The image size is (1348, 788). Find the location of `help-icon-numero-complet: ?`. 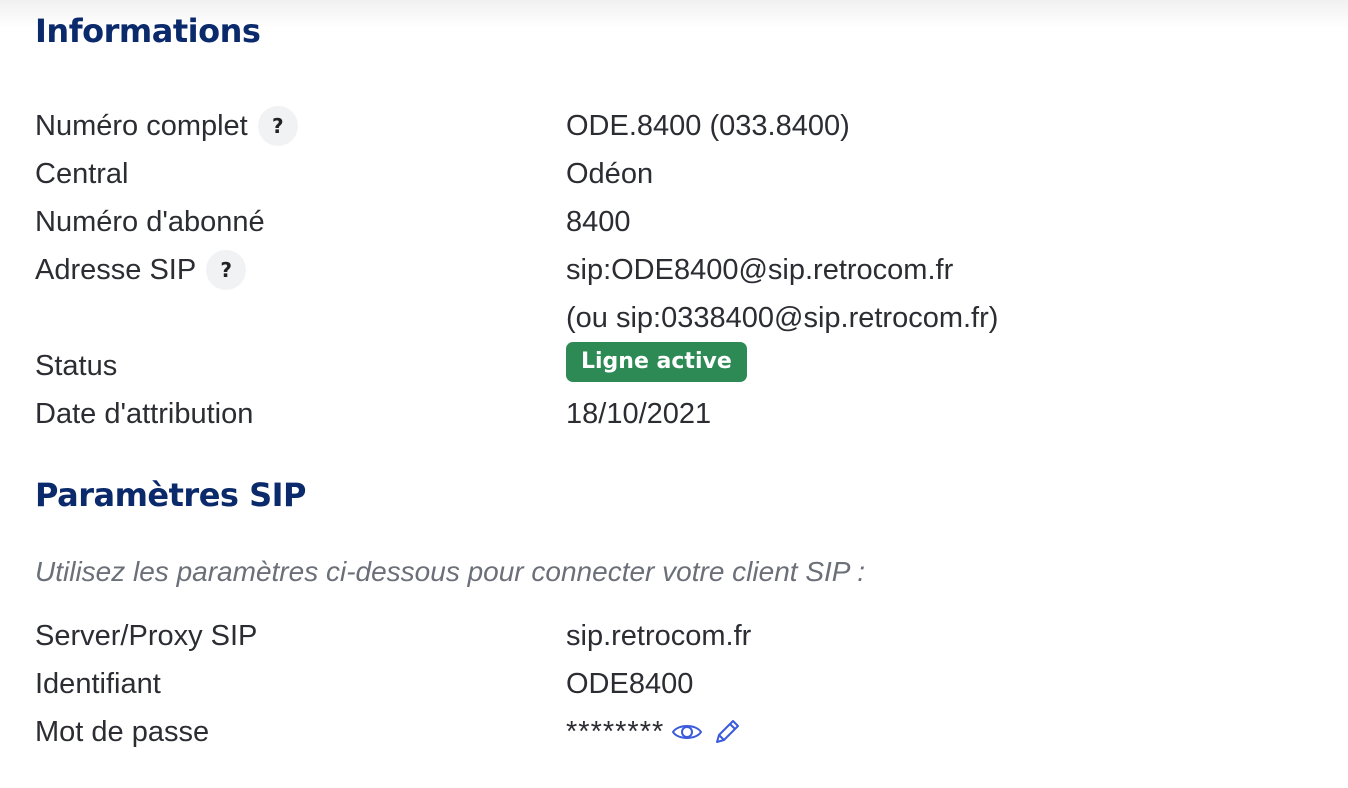

help-icon-numero-complet: ? is located at coordinates (277, 126).